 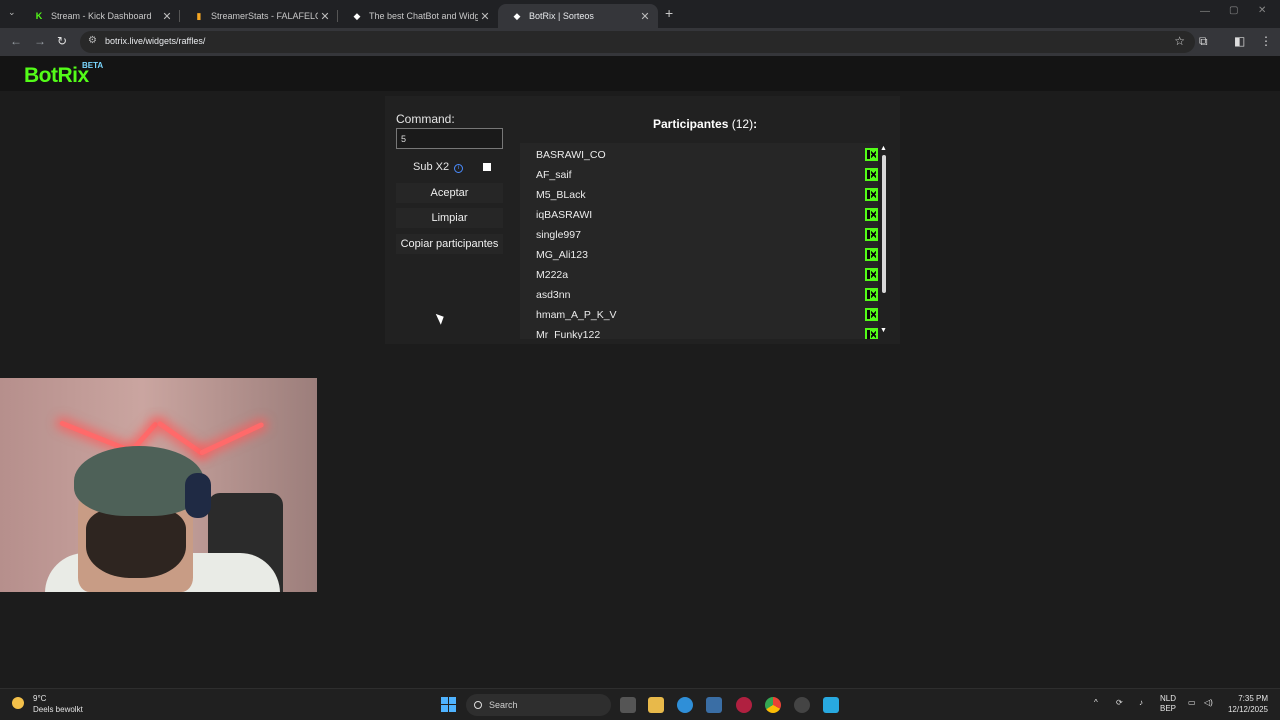 What do you see at coordinates (669, 13) in the screenshot?
I see `new-tab-icon: +` at bounding box center [669, 13].